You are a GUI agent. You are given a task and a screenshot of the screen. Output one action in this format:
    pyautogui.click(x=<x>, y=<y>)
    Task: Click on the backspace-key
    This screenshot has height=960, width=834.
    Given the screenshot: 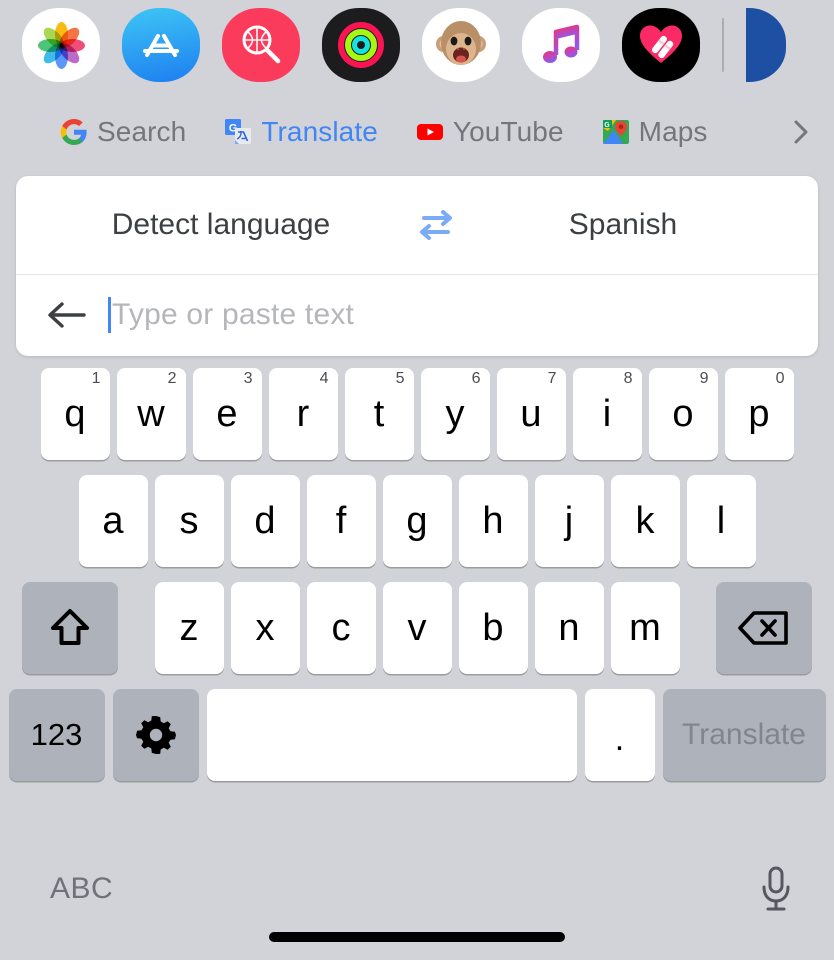 What is the action you would take?
    pyautogui.click(x=764, y=628)
    